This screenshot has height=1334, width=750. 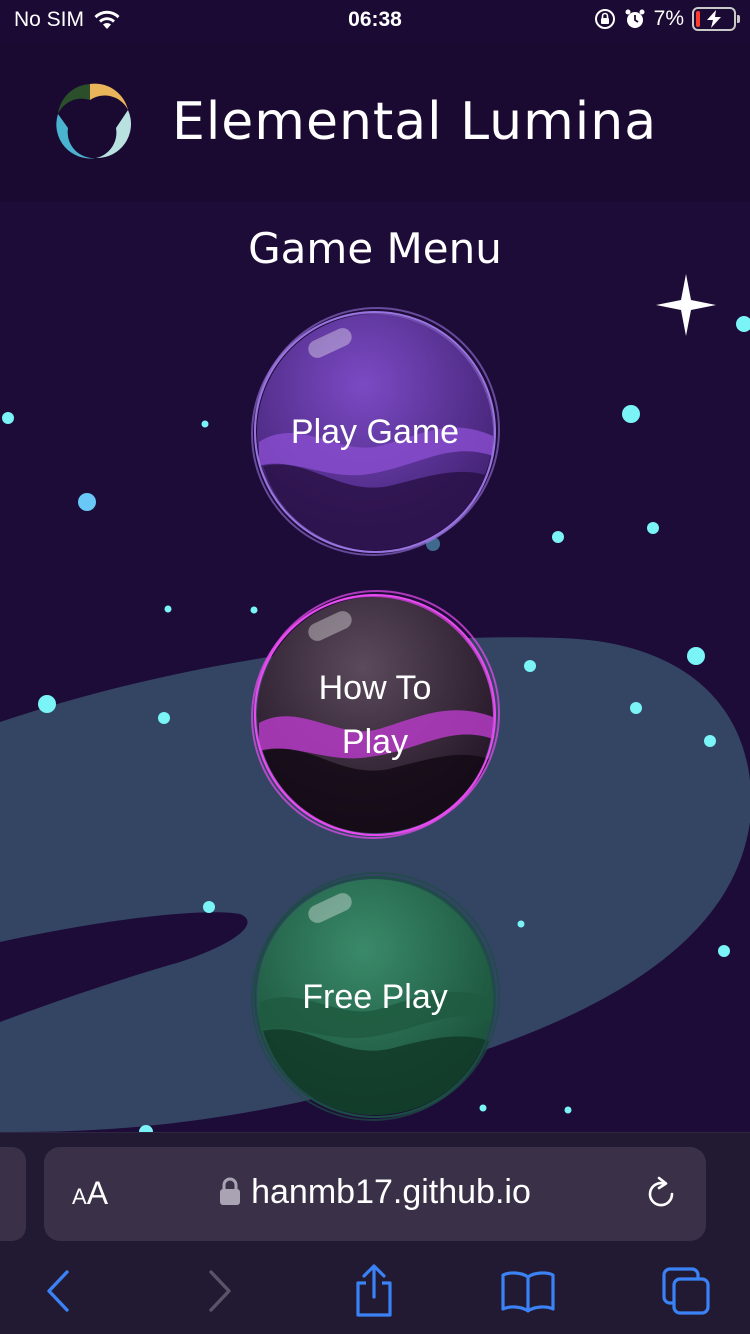 I want to click on url-text: hanmb17.github.io, so click(x=391, y=1192).